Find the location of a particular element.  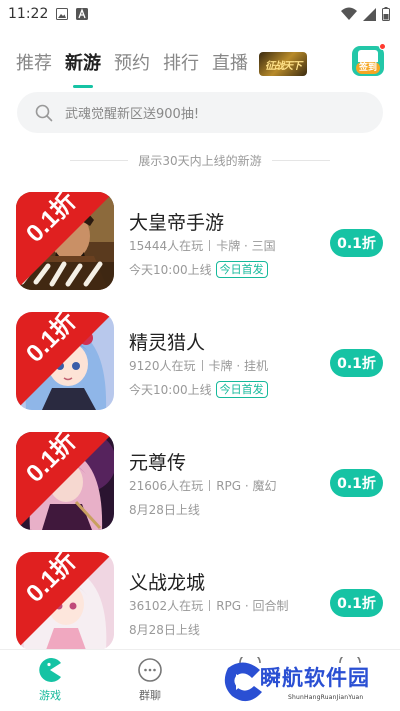

game-meta: 36102人在玩 RPG · 回合制 is located at coordinates (209, 605).